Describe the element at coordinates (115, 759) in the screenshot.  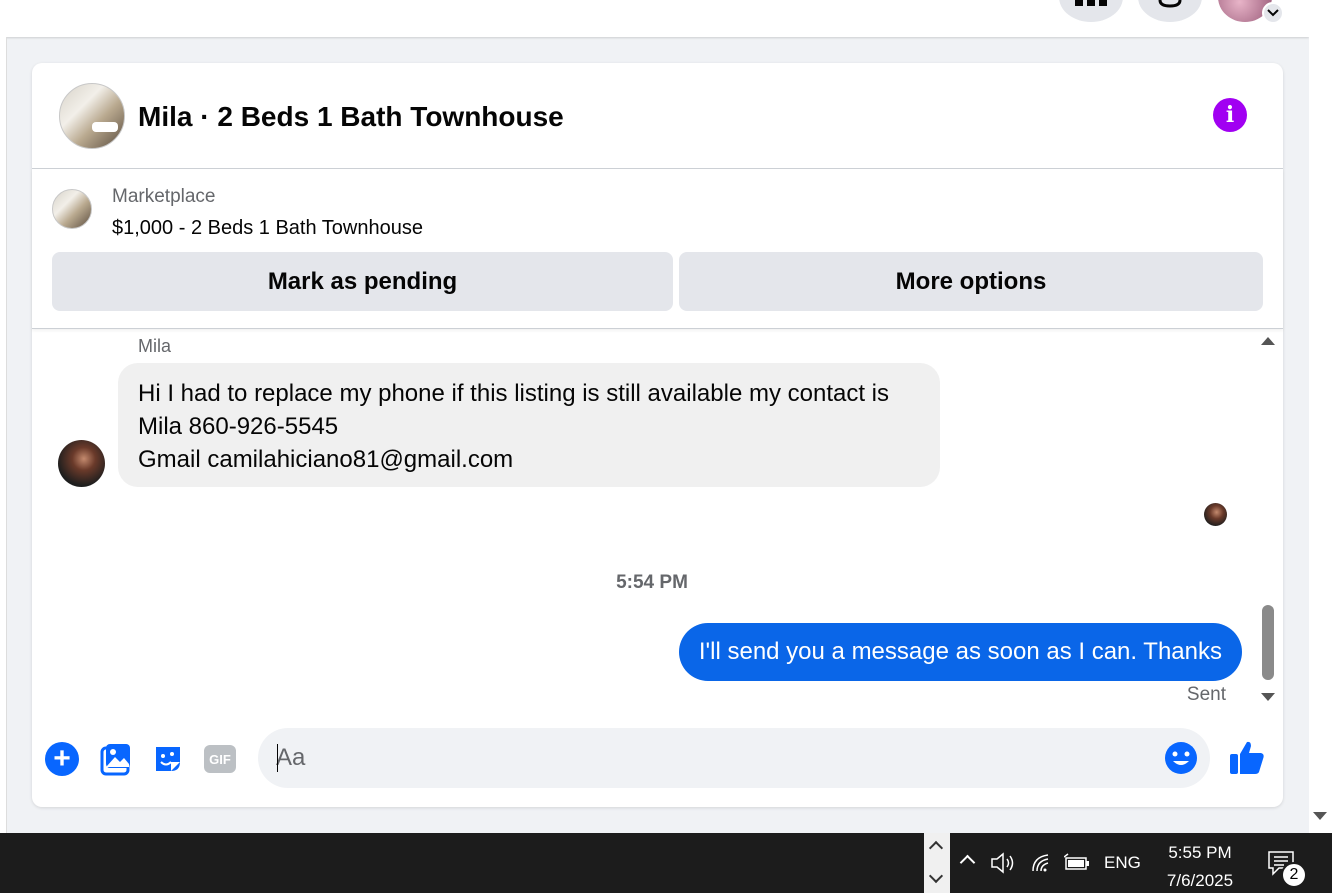
I see `photo-icon` at that location.